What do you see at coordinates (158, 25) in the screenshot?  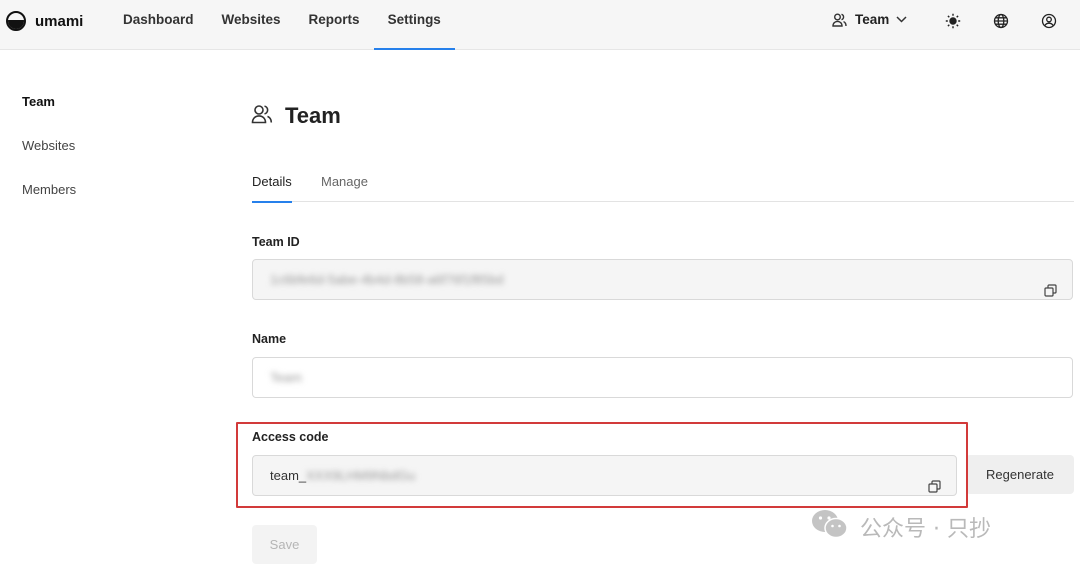 I see `nav-dashboard: Dashboard` at bounding box center [158, 25].